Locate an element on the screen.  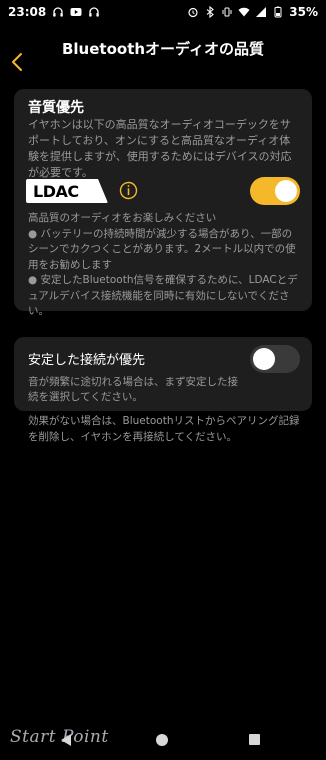
alarm-icon is located at coordinates (193, 12).